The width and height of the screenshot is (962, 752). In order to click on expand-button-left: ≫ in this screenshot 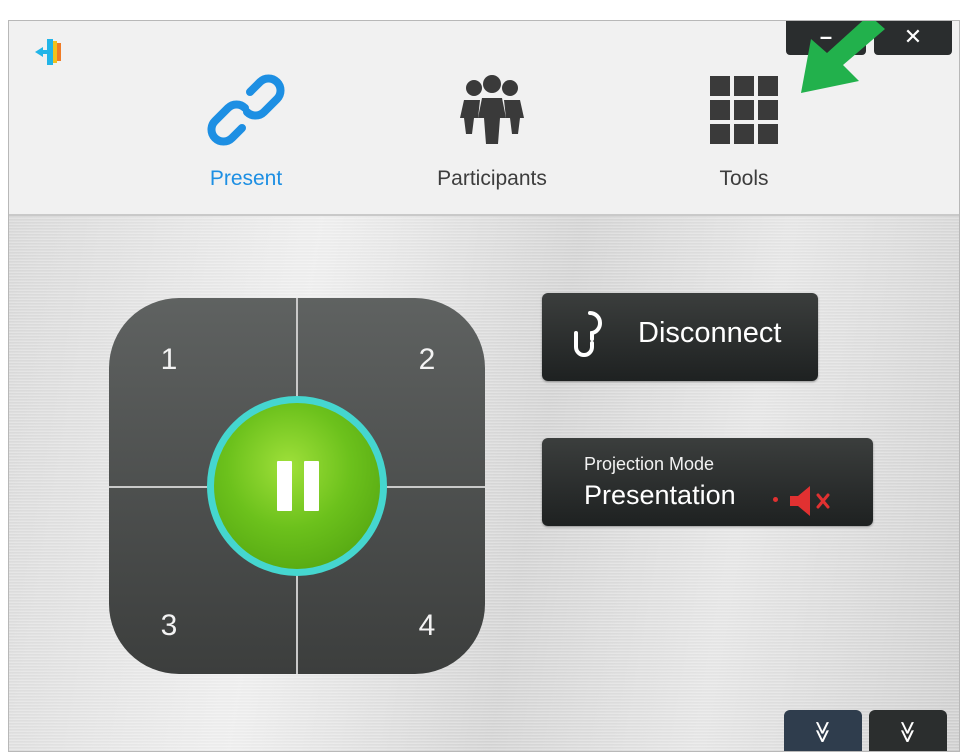, I will do `click(823, 730)`.